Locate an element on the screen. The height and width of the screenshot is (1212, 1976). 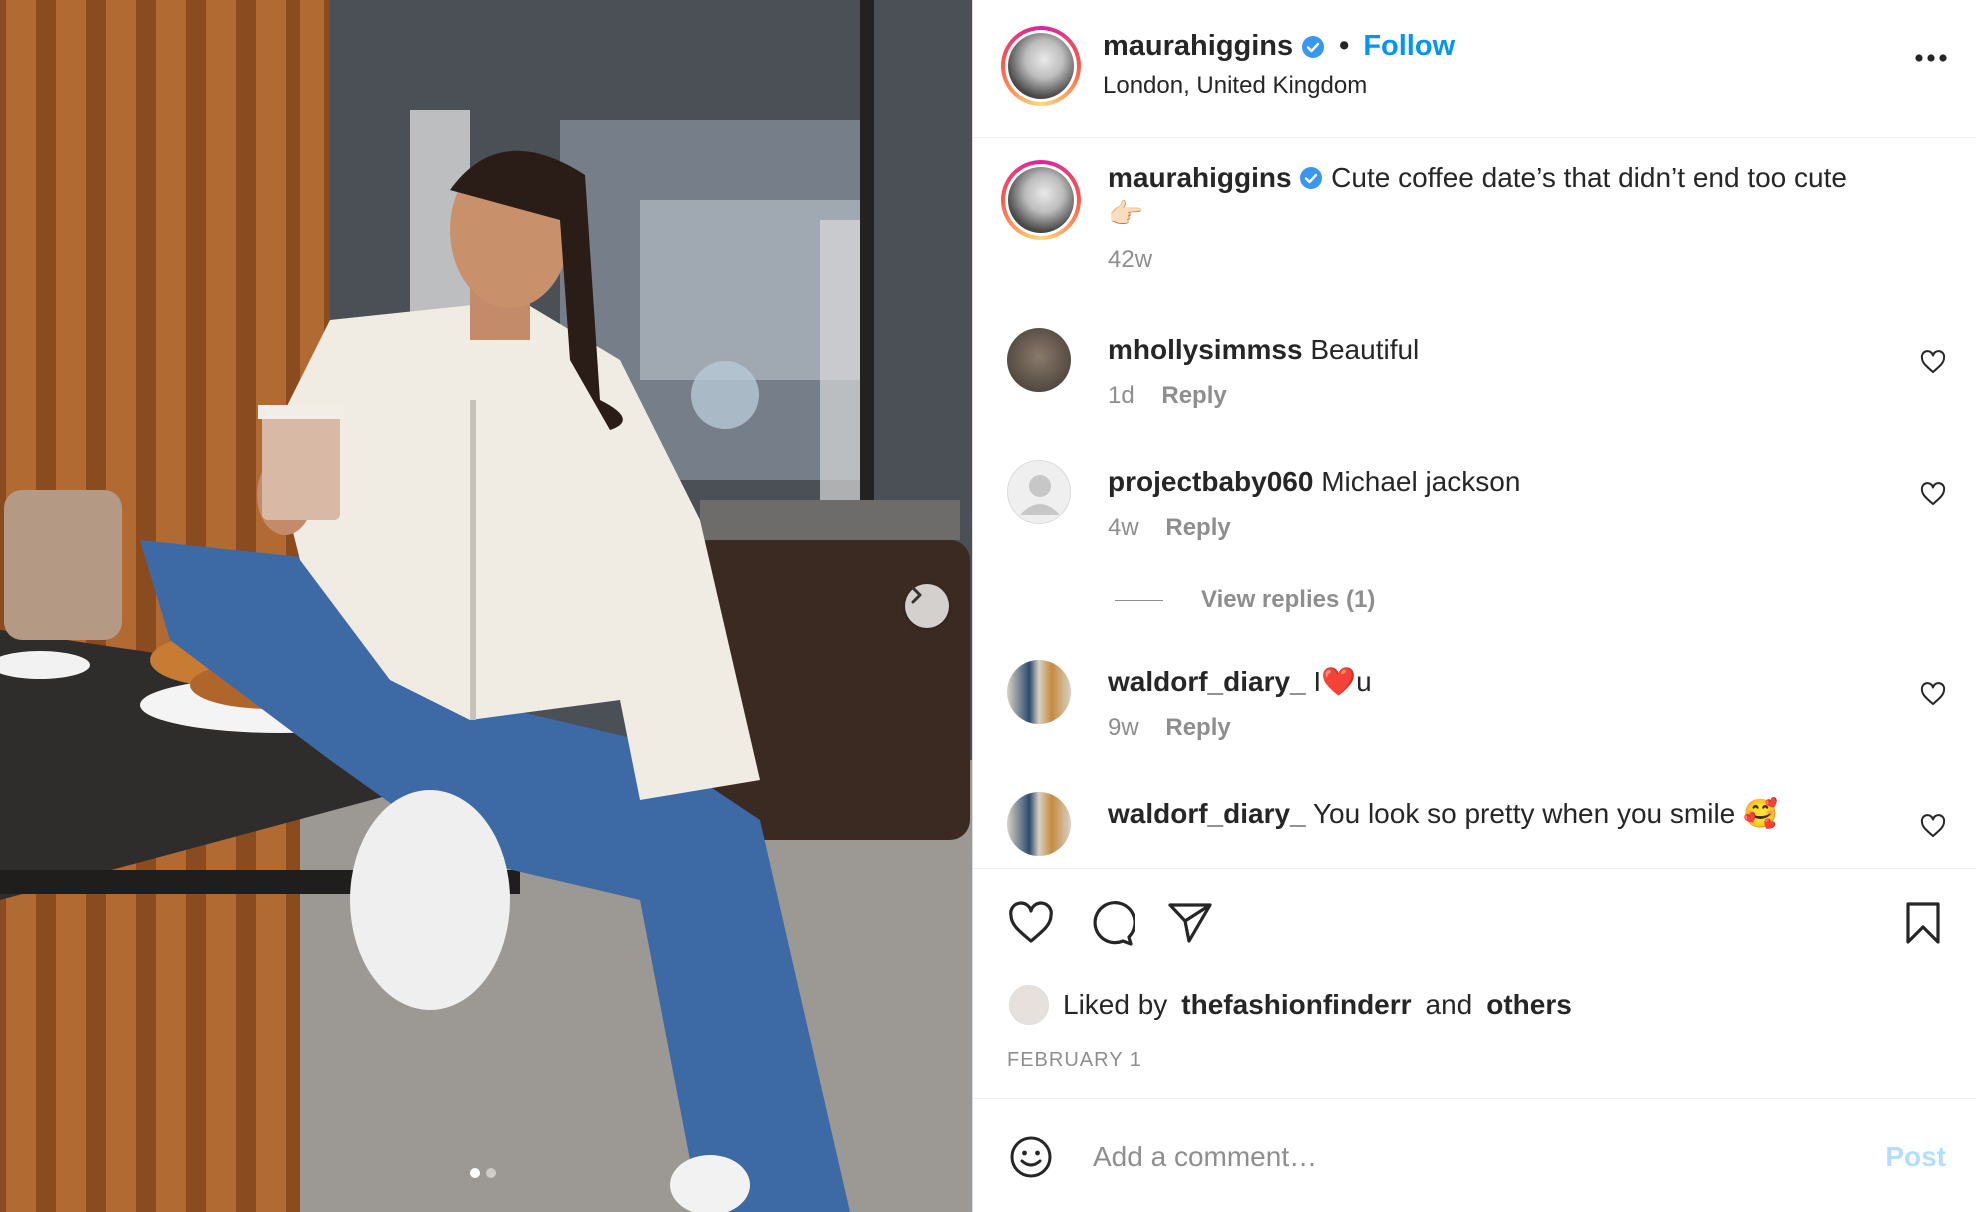
paper-plane-icon is located at coordinates (1190, 923).